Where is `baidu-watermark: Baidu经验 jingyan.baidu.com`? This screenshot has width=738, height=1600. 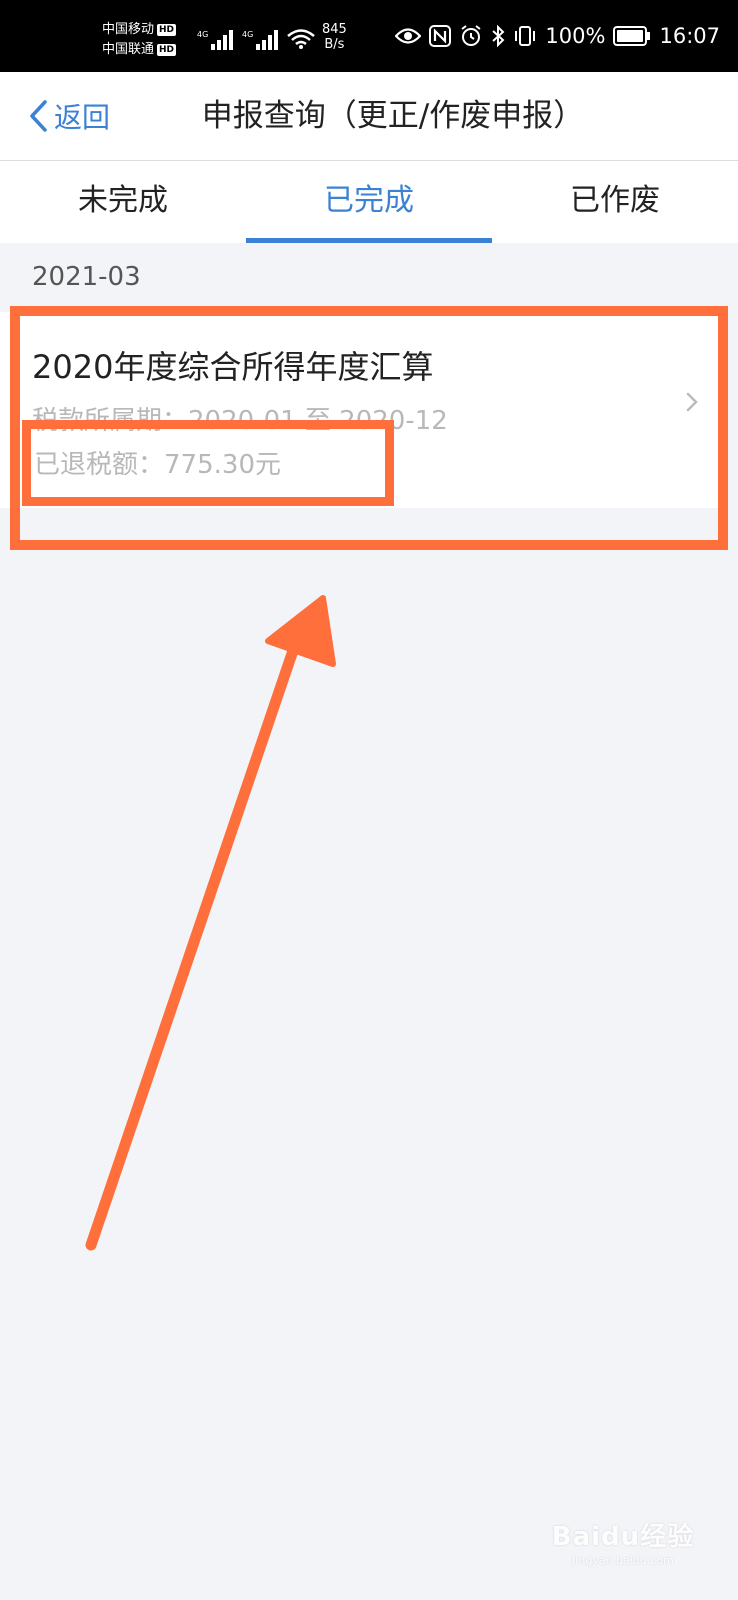 baidu-watermark: Baidu经验 jingyan.baidu.com is located at coordinates (623, 1550).